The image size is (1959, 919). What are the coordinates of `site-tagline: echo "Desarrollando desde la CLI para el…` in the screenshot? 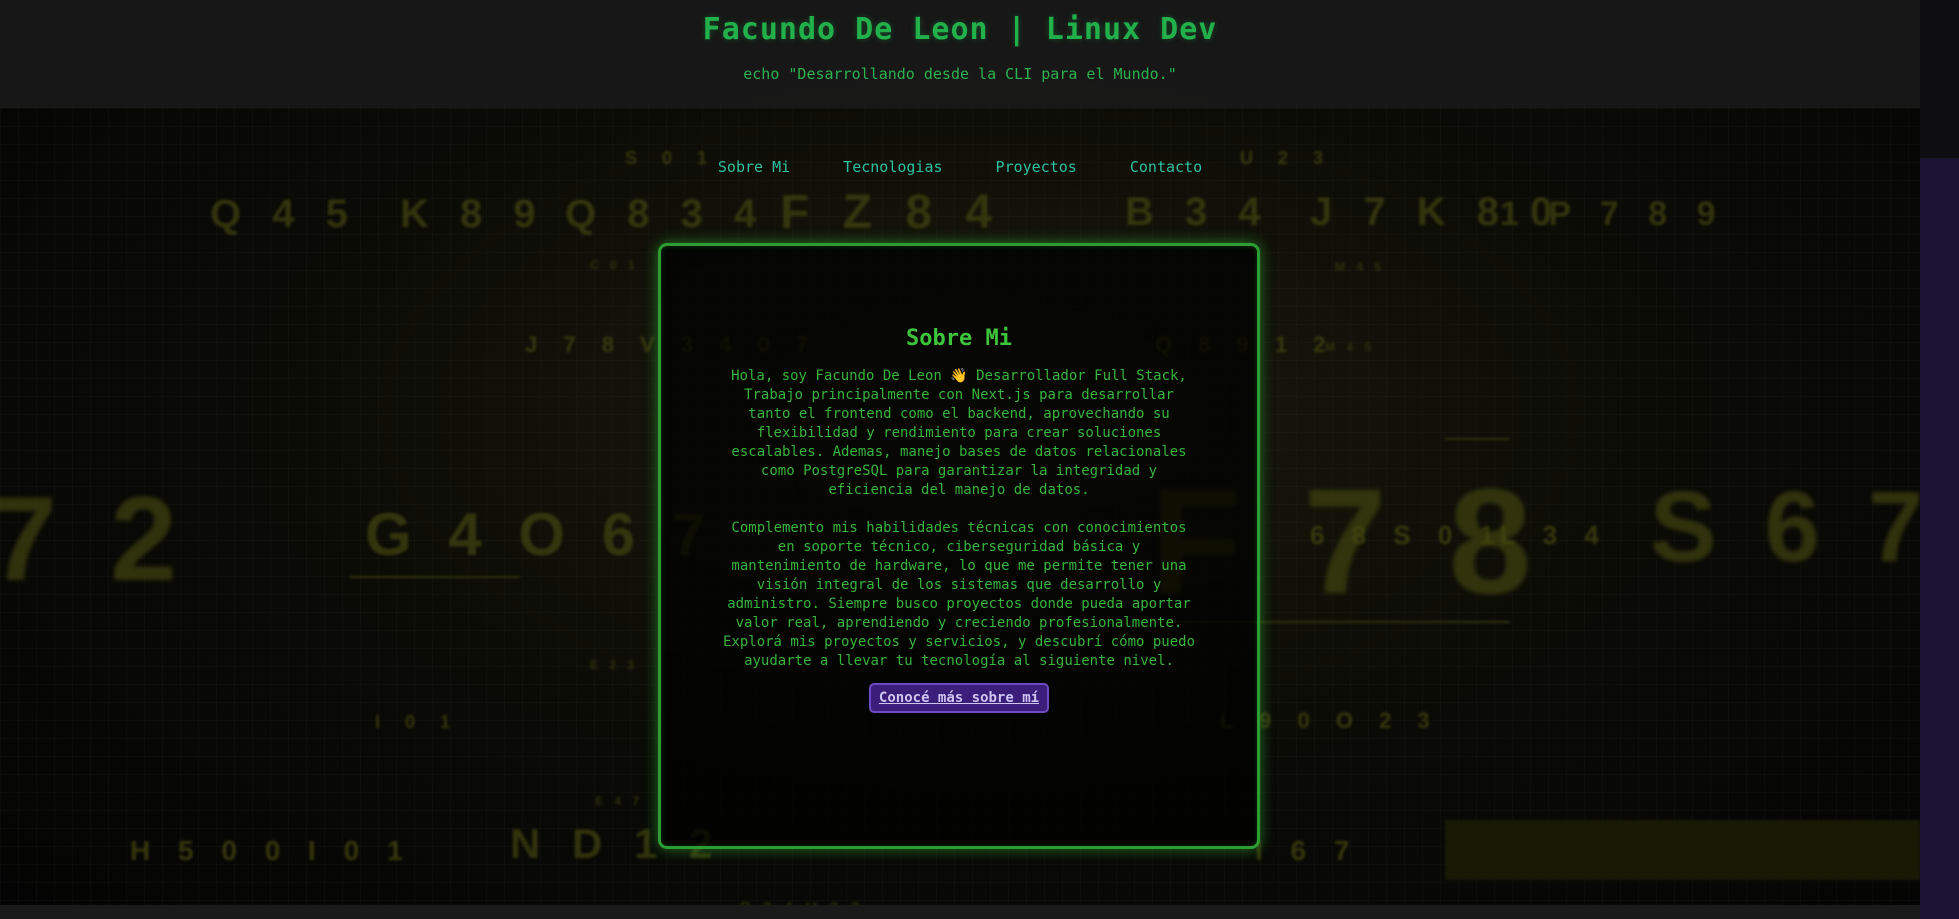 It's located at (960, 74).